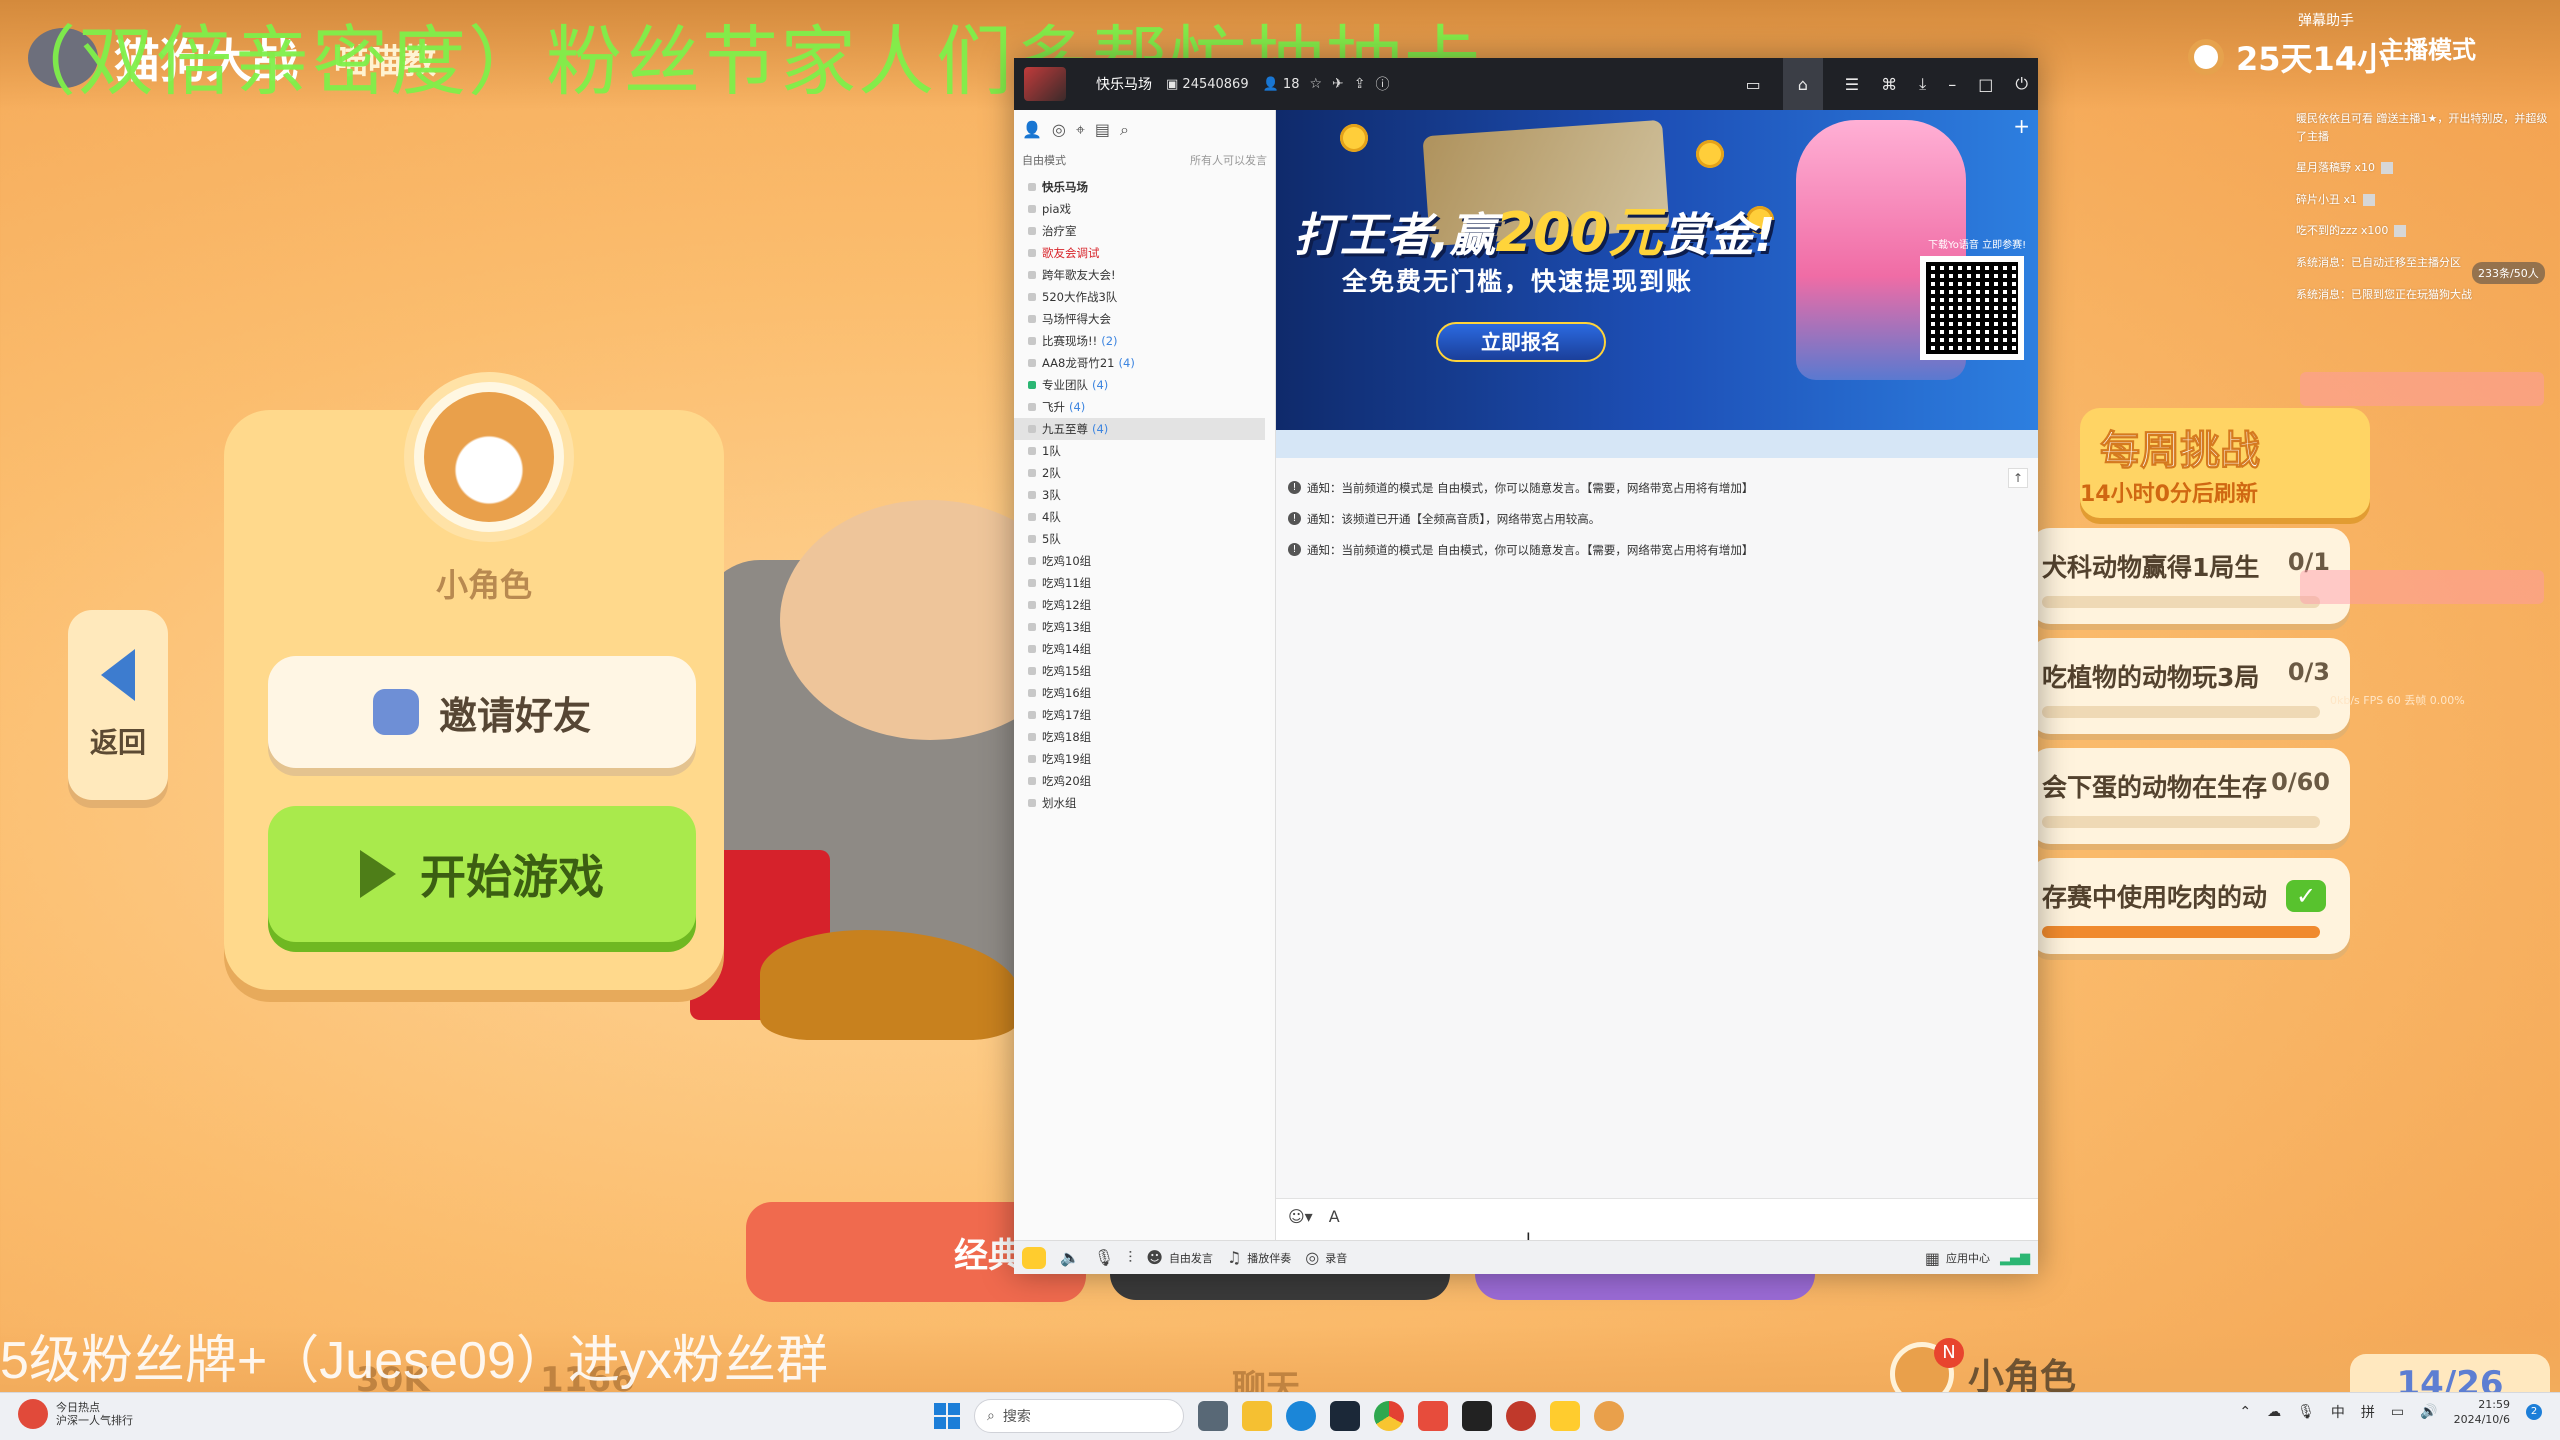 This screenshot has width=2560, height=1440. What do you see at coordinates (1102, 130) in the screenshot?
I see `notes-icon: ▤` at bounding box center [1102, 130].